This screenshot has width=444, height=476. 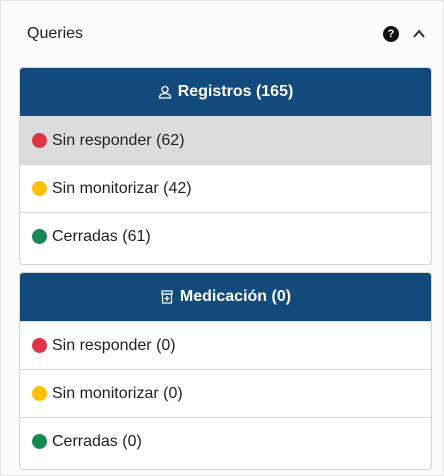 What do you see at coordinates (225, 140) in the screenshot?
I see `registros-row-sin-responder: Sin responder (62)` at bounding box center [225, 140].